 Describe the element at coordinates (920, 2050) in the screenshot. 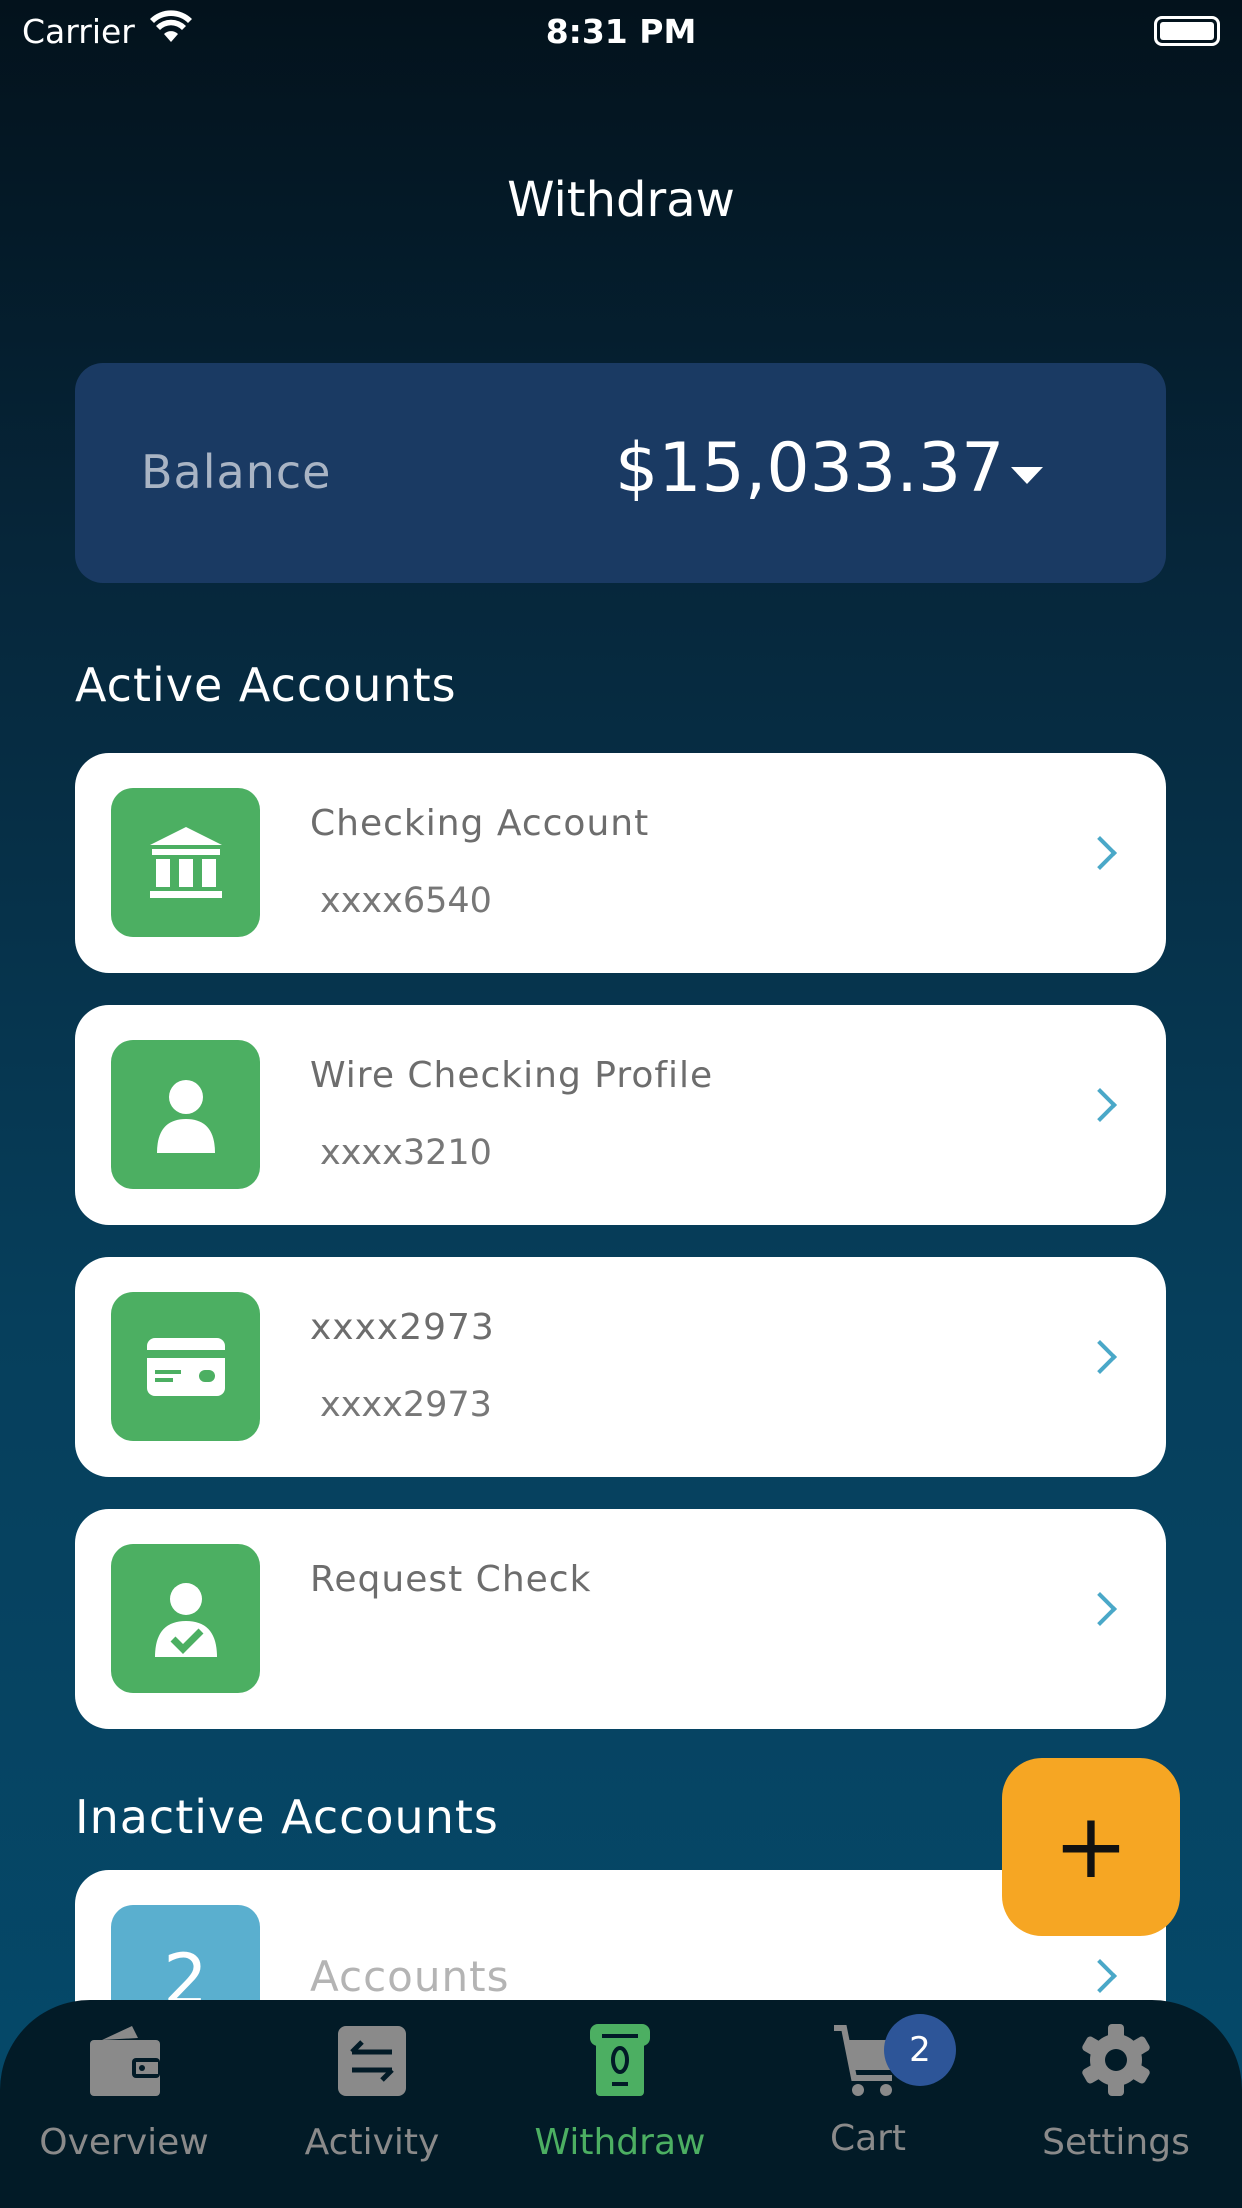

I see `cart-count-badge: 2` at that location.